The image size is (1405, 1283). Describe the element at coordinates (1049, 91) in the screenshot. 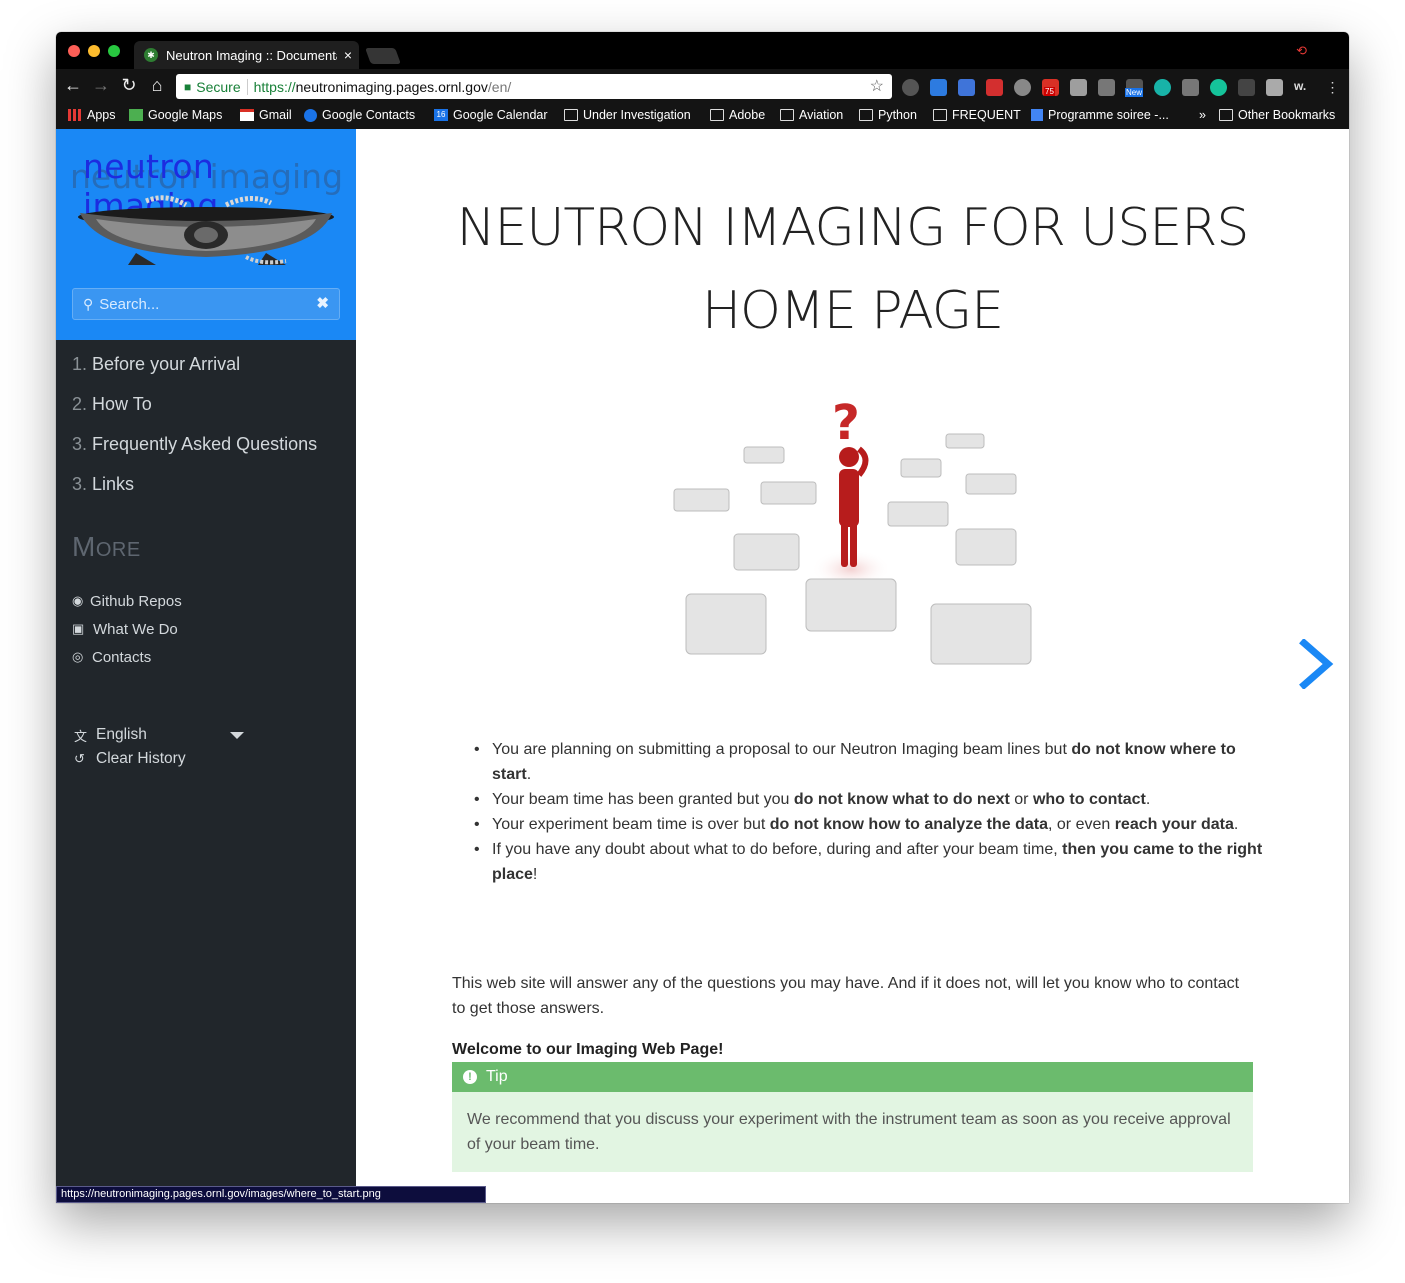

I see `mail-badge: 75` at that location.